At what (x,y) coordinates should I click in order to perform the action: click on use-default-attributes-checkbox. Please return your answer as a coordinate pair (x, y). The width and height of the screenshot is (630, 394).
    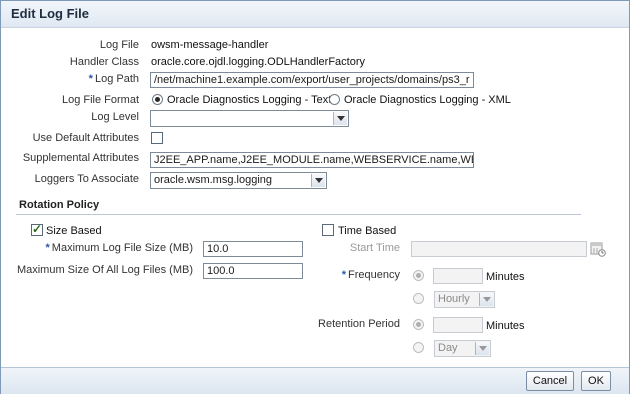
    Looking at the image, I should click on (157, 138).